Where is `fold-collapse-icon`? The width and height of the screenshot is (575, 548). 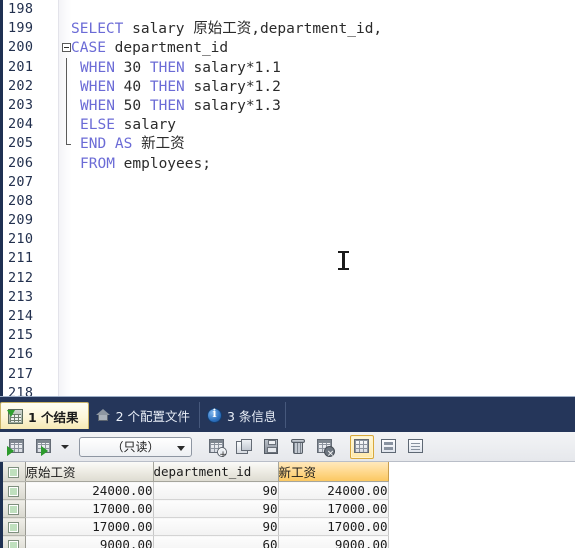
fold-collapse-icon is located at coordinates (66, 48).